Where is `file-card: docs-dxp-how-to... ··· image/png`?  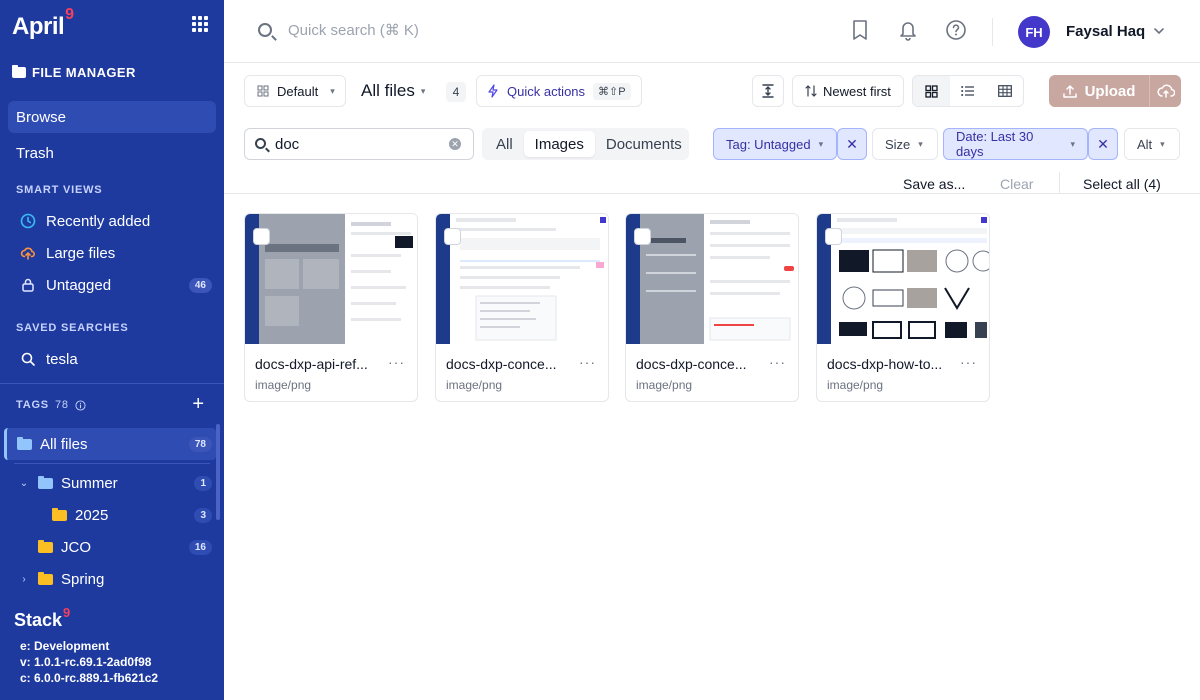
file-card: docs-dxp-how-to... ··· image/png is located at coordinates (903, 307).